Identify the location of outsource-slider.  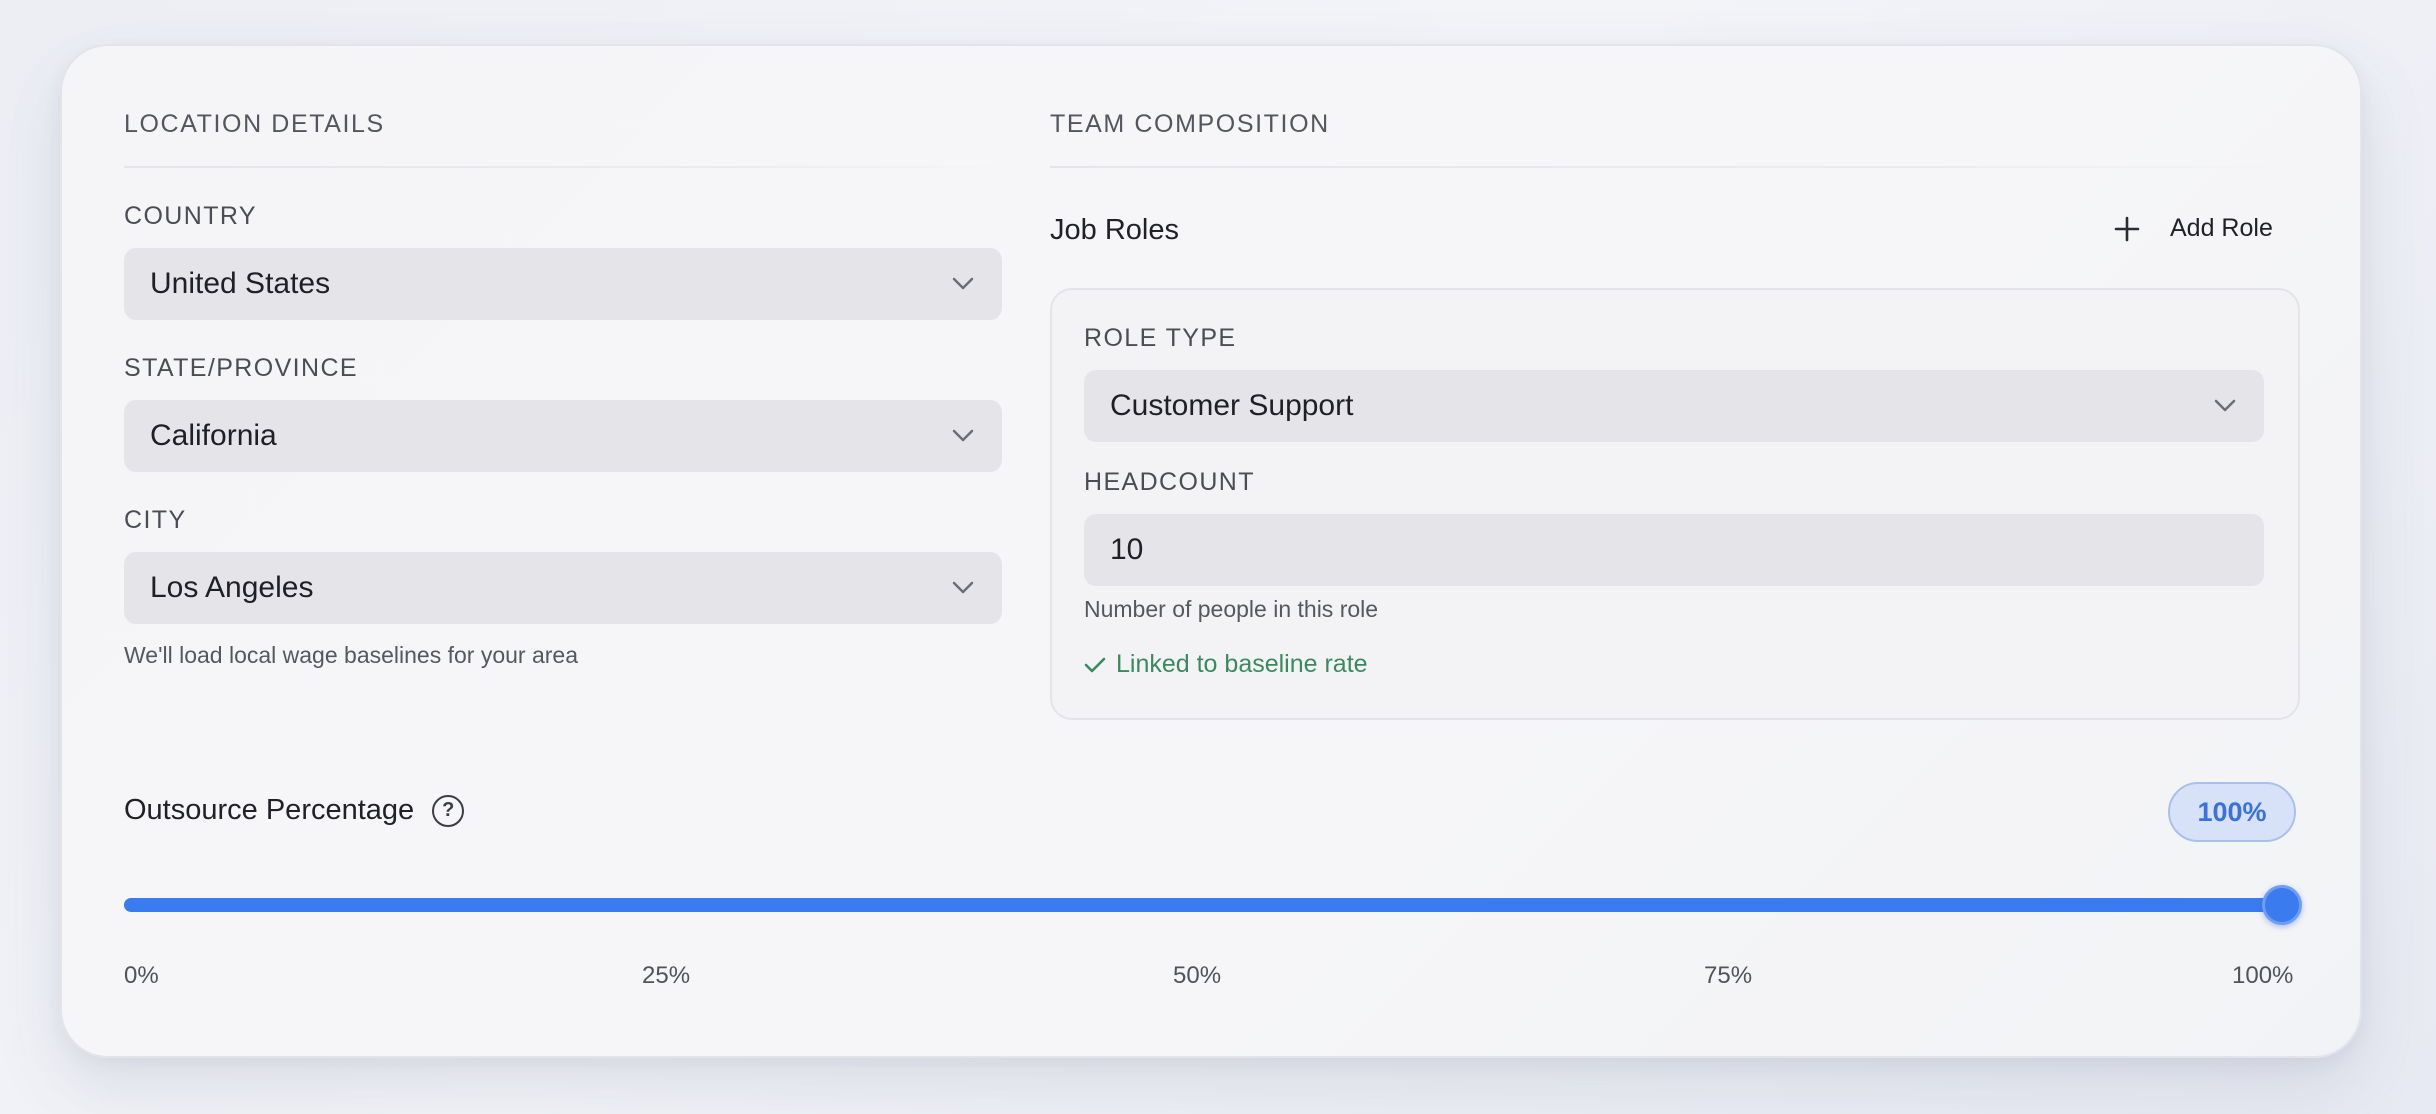
(1213, 905).